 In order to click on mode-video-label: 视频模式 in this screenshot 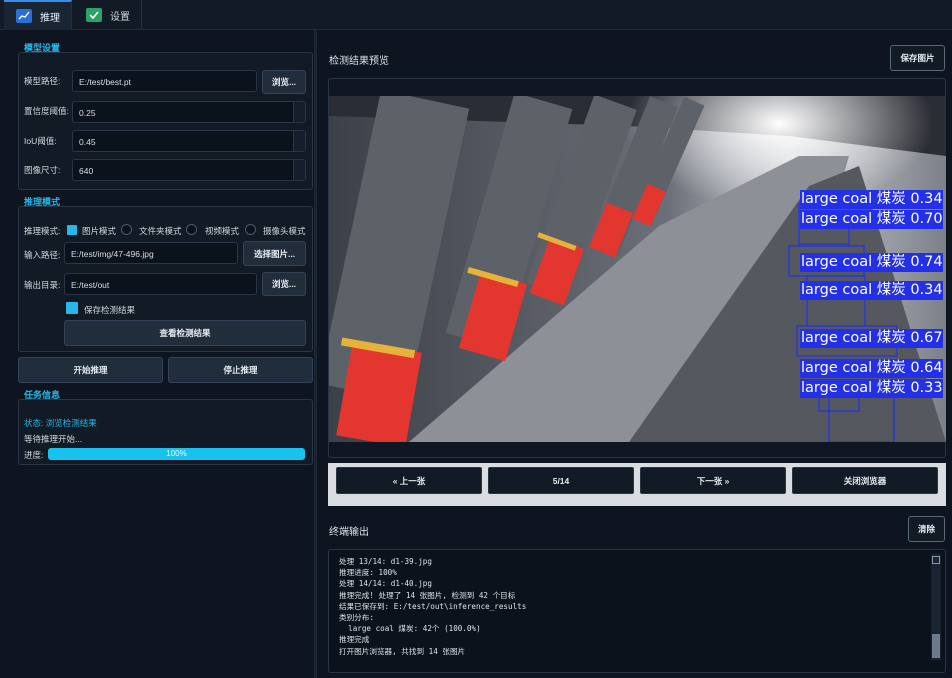, I will do `click(222, 231)`.